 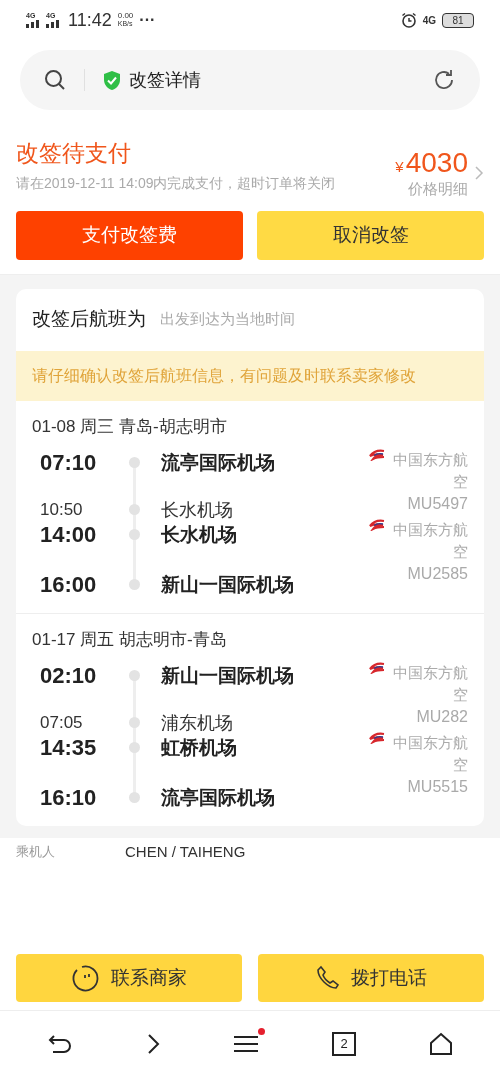 I want to click on alarm-icon, so click(x=408, y=20).